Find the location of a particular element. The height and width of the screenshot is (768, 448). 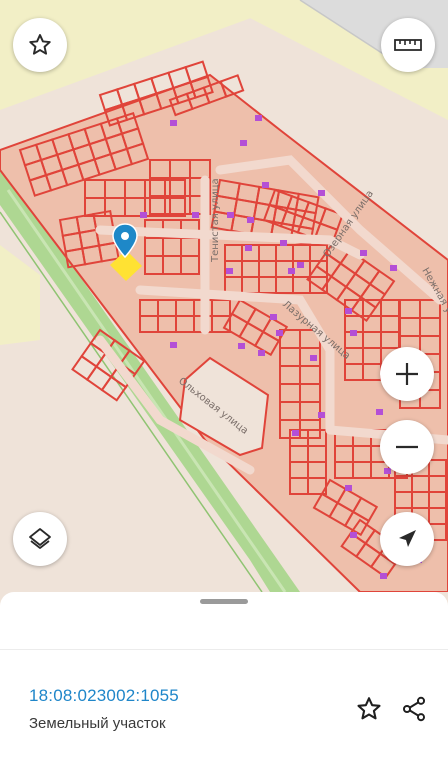

sheet-drag-handle is located at coordinates (224, 601).